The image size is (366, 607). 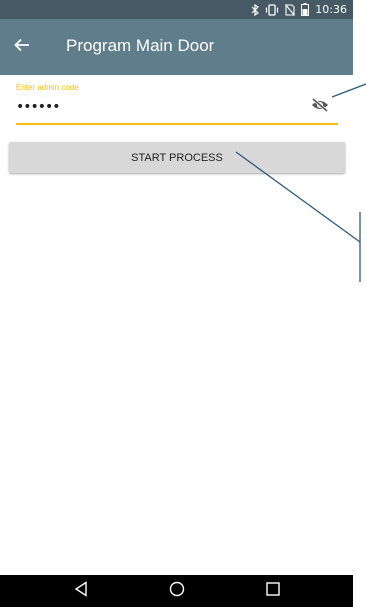 I want to click on nav-back-button, so click(x=81, y=591).